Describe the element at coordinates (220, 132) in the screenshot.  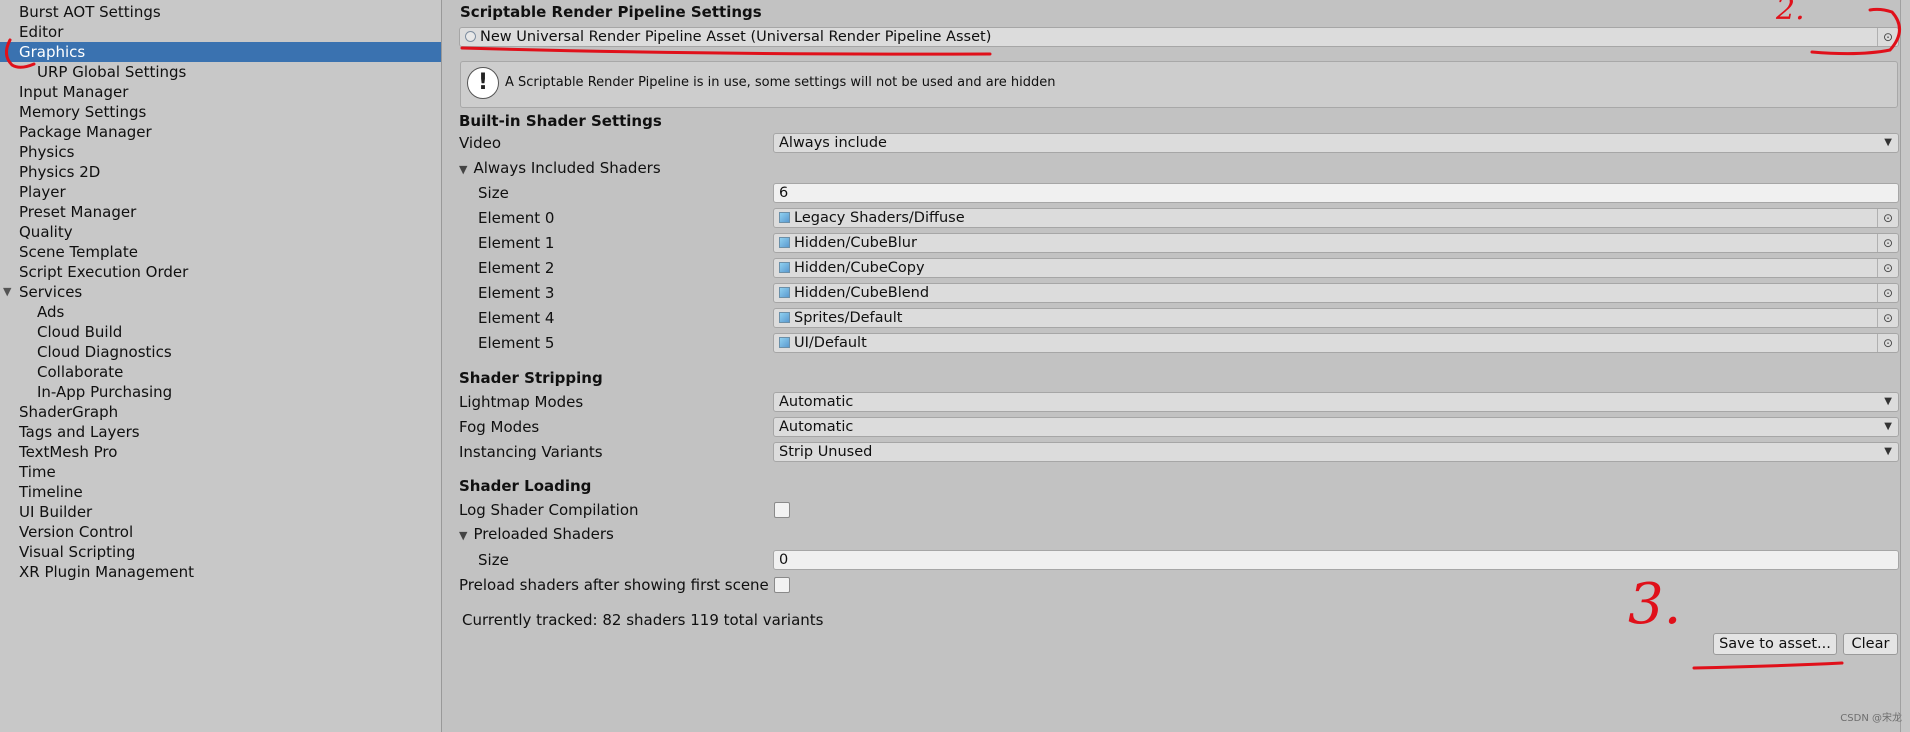
I see `sidebar-item: Package Manager` at that location.